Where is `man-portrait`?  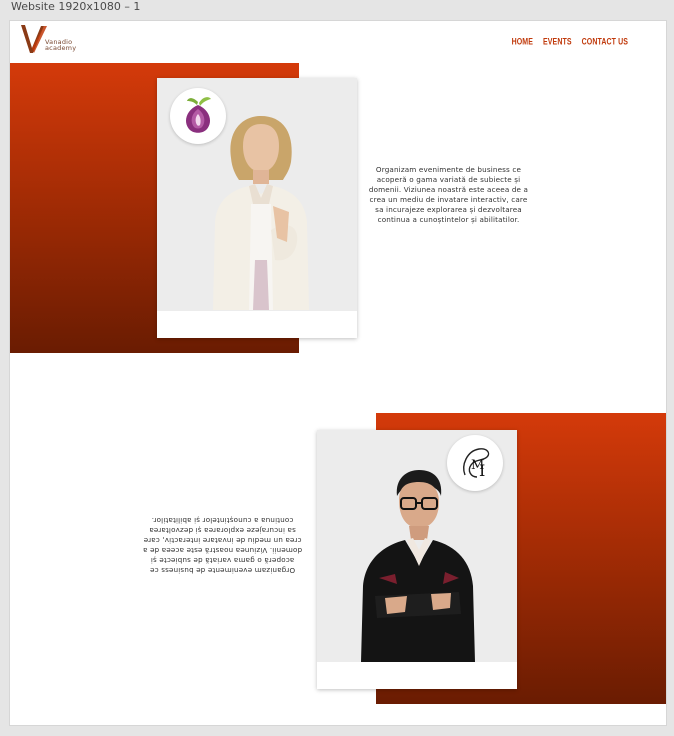
man-portrait is located at coordinates (417, 566).